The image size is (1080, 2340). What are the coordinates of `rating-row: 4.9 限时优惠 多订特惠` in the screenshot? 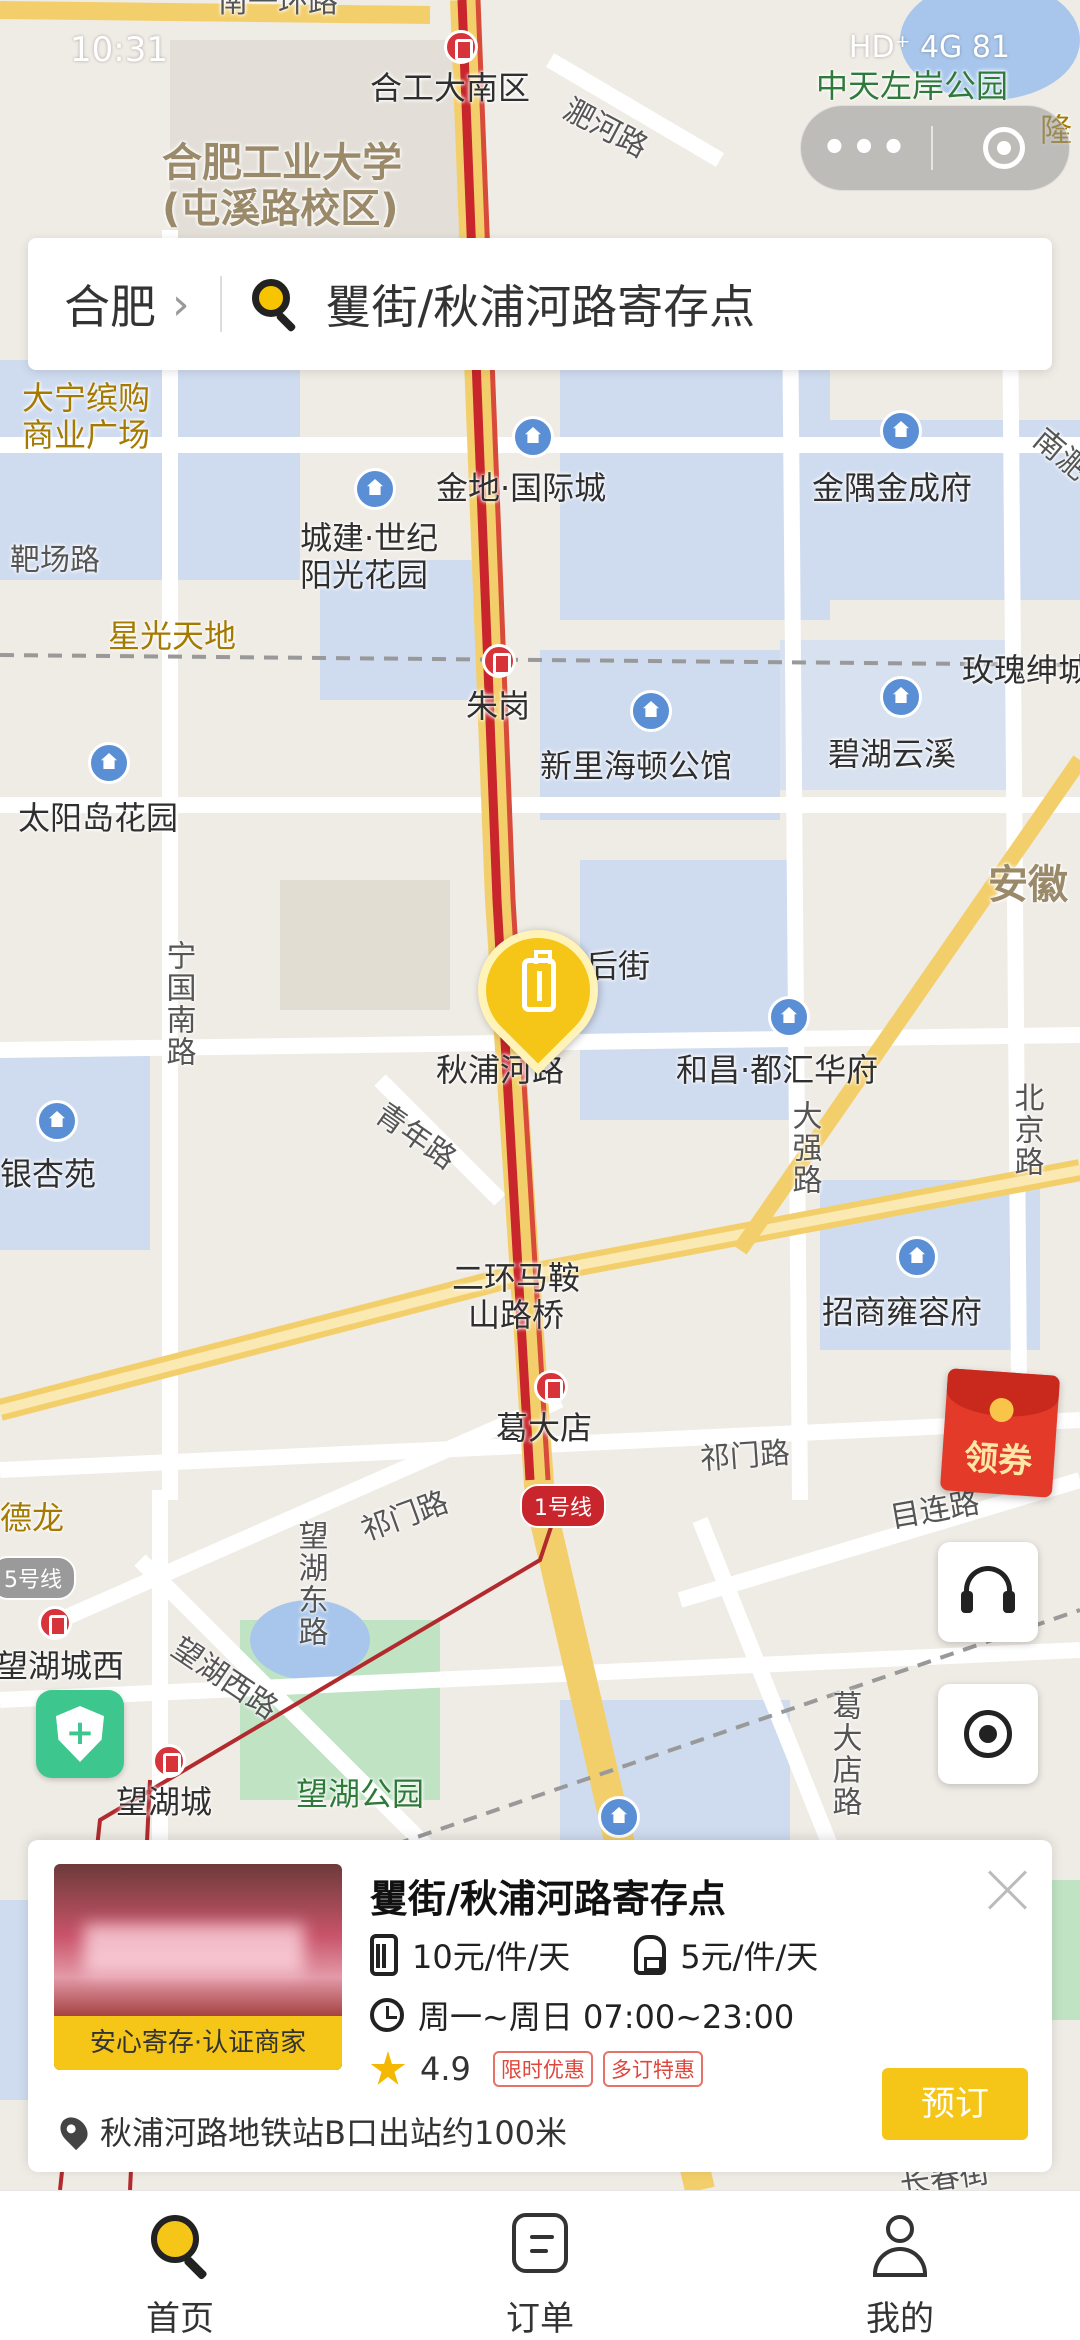 It's located at (541, 2069).